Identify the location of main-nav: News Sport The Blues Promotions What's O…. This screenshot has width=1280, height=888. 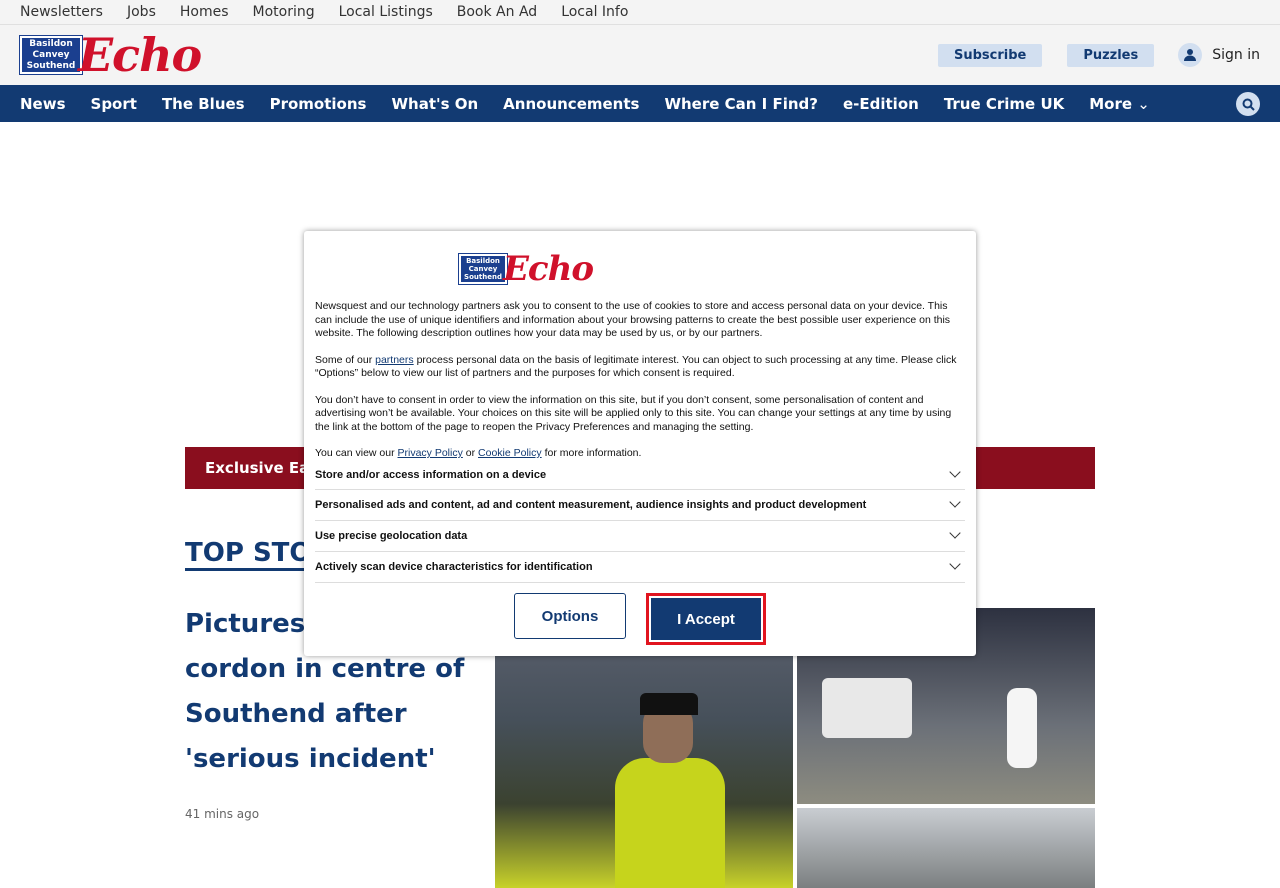
(640, 103).